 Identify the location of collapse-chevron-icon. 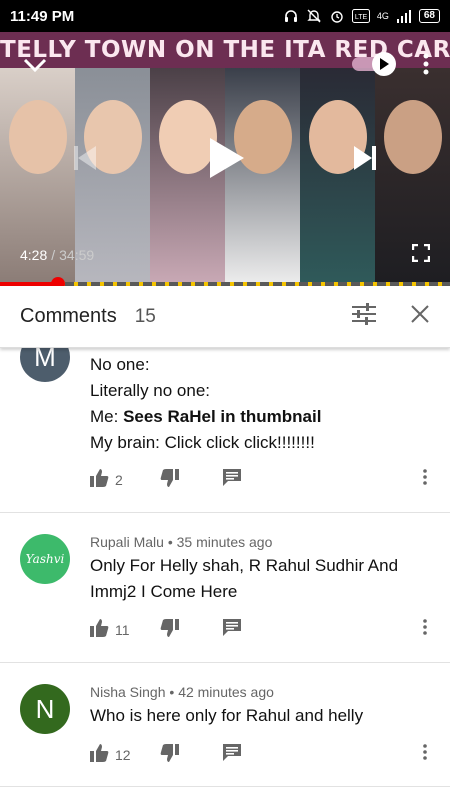
(35, 65).